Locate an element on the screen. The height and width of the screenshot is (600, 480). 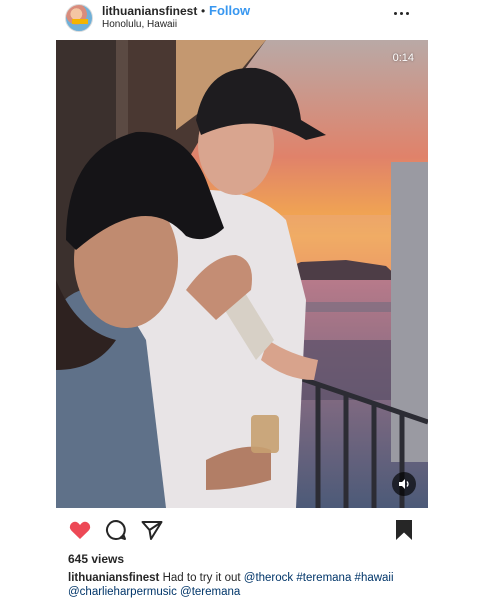
post-location: Honolulu, Hawaii is located at coordinates (139, 24).